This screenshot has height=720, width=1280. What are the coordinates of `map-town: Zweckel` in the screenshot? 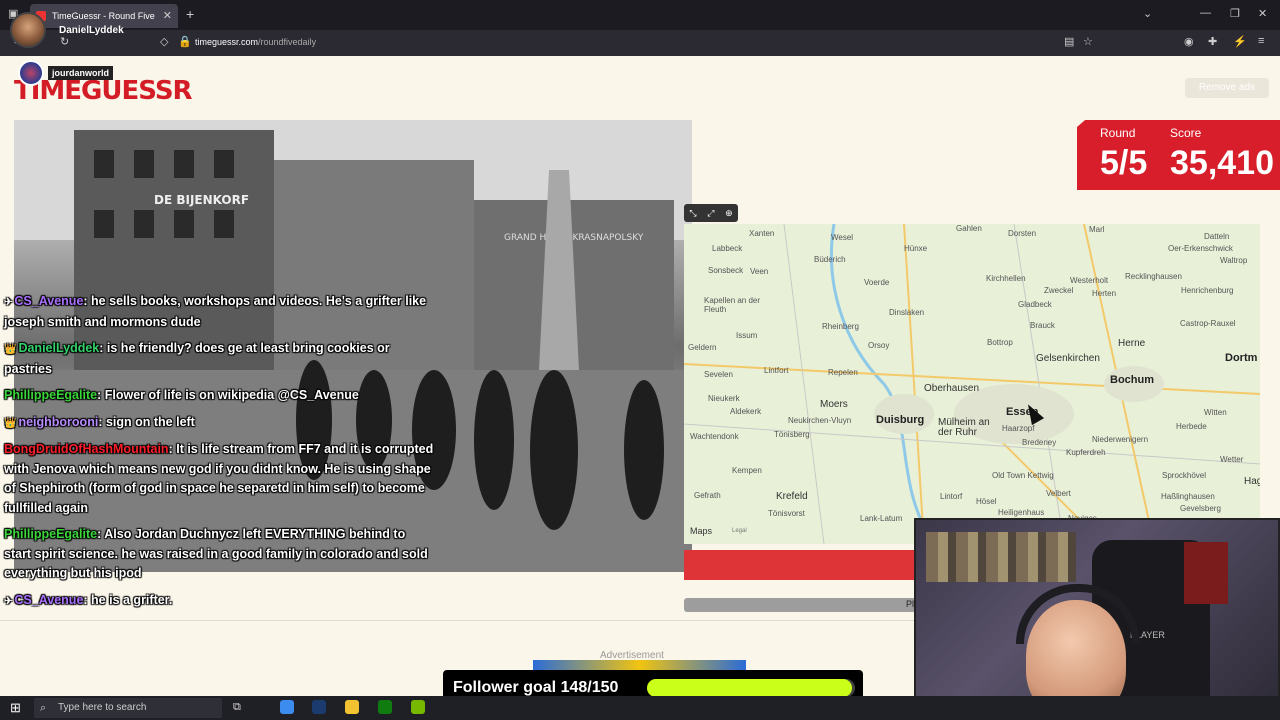 It's located at (1059, 290).